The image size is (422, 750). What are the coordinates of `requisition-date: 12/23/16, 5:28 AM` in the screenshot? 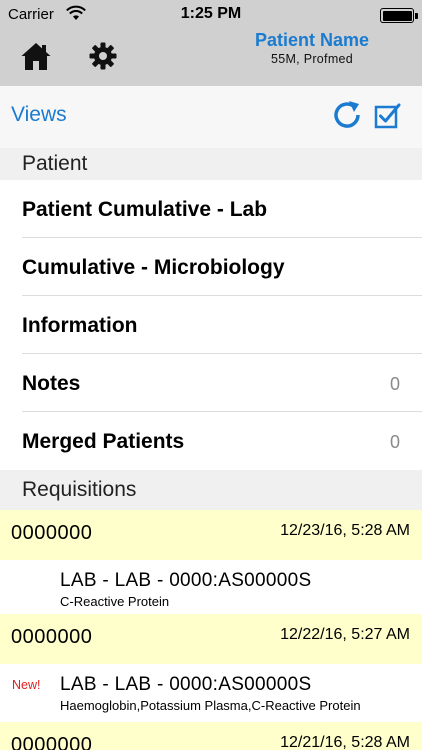 It's located at (345, 530).